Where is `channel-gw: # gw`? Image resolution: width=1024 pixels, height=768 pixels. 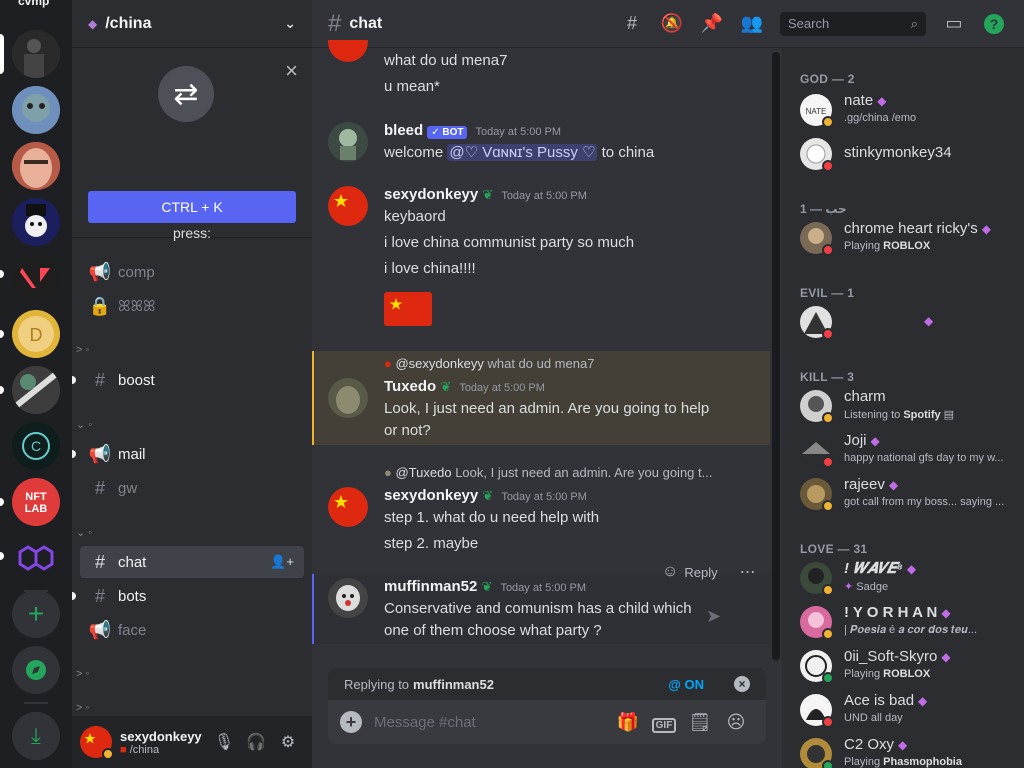 channel-gw: # gw is located at coordinates (192, 488).